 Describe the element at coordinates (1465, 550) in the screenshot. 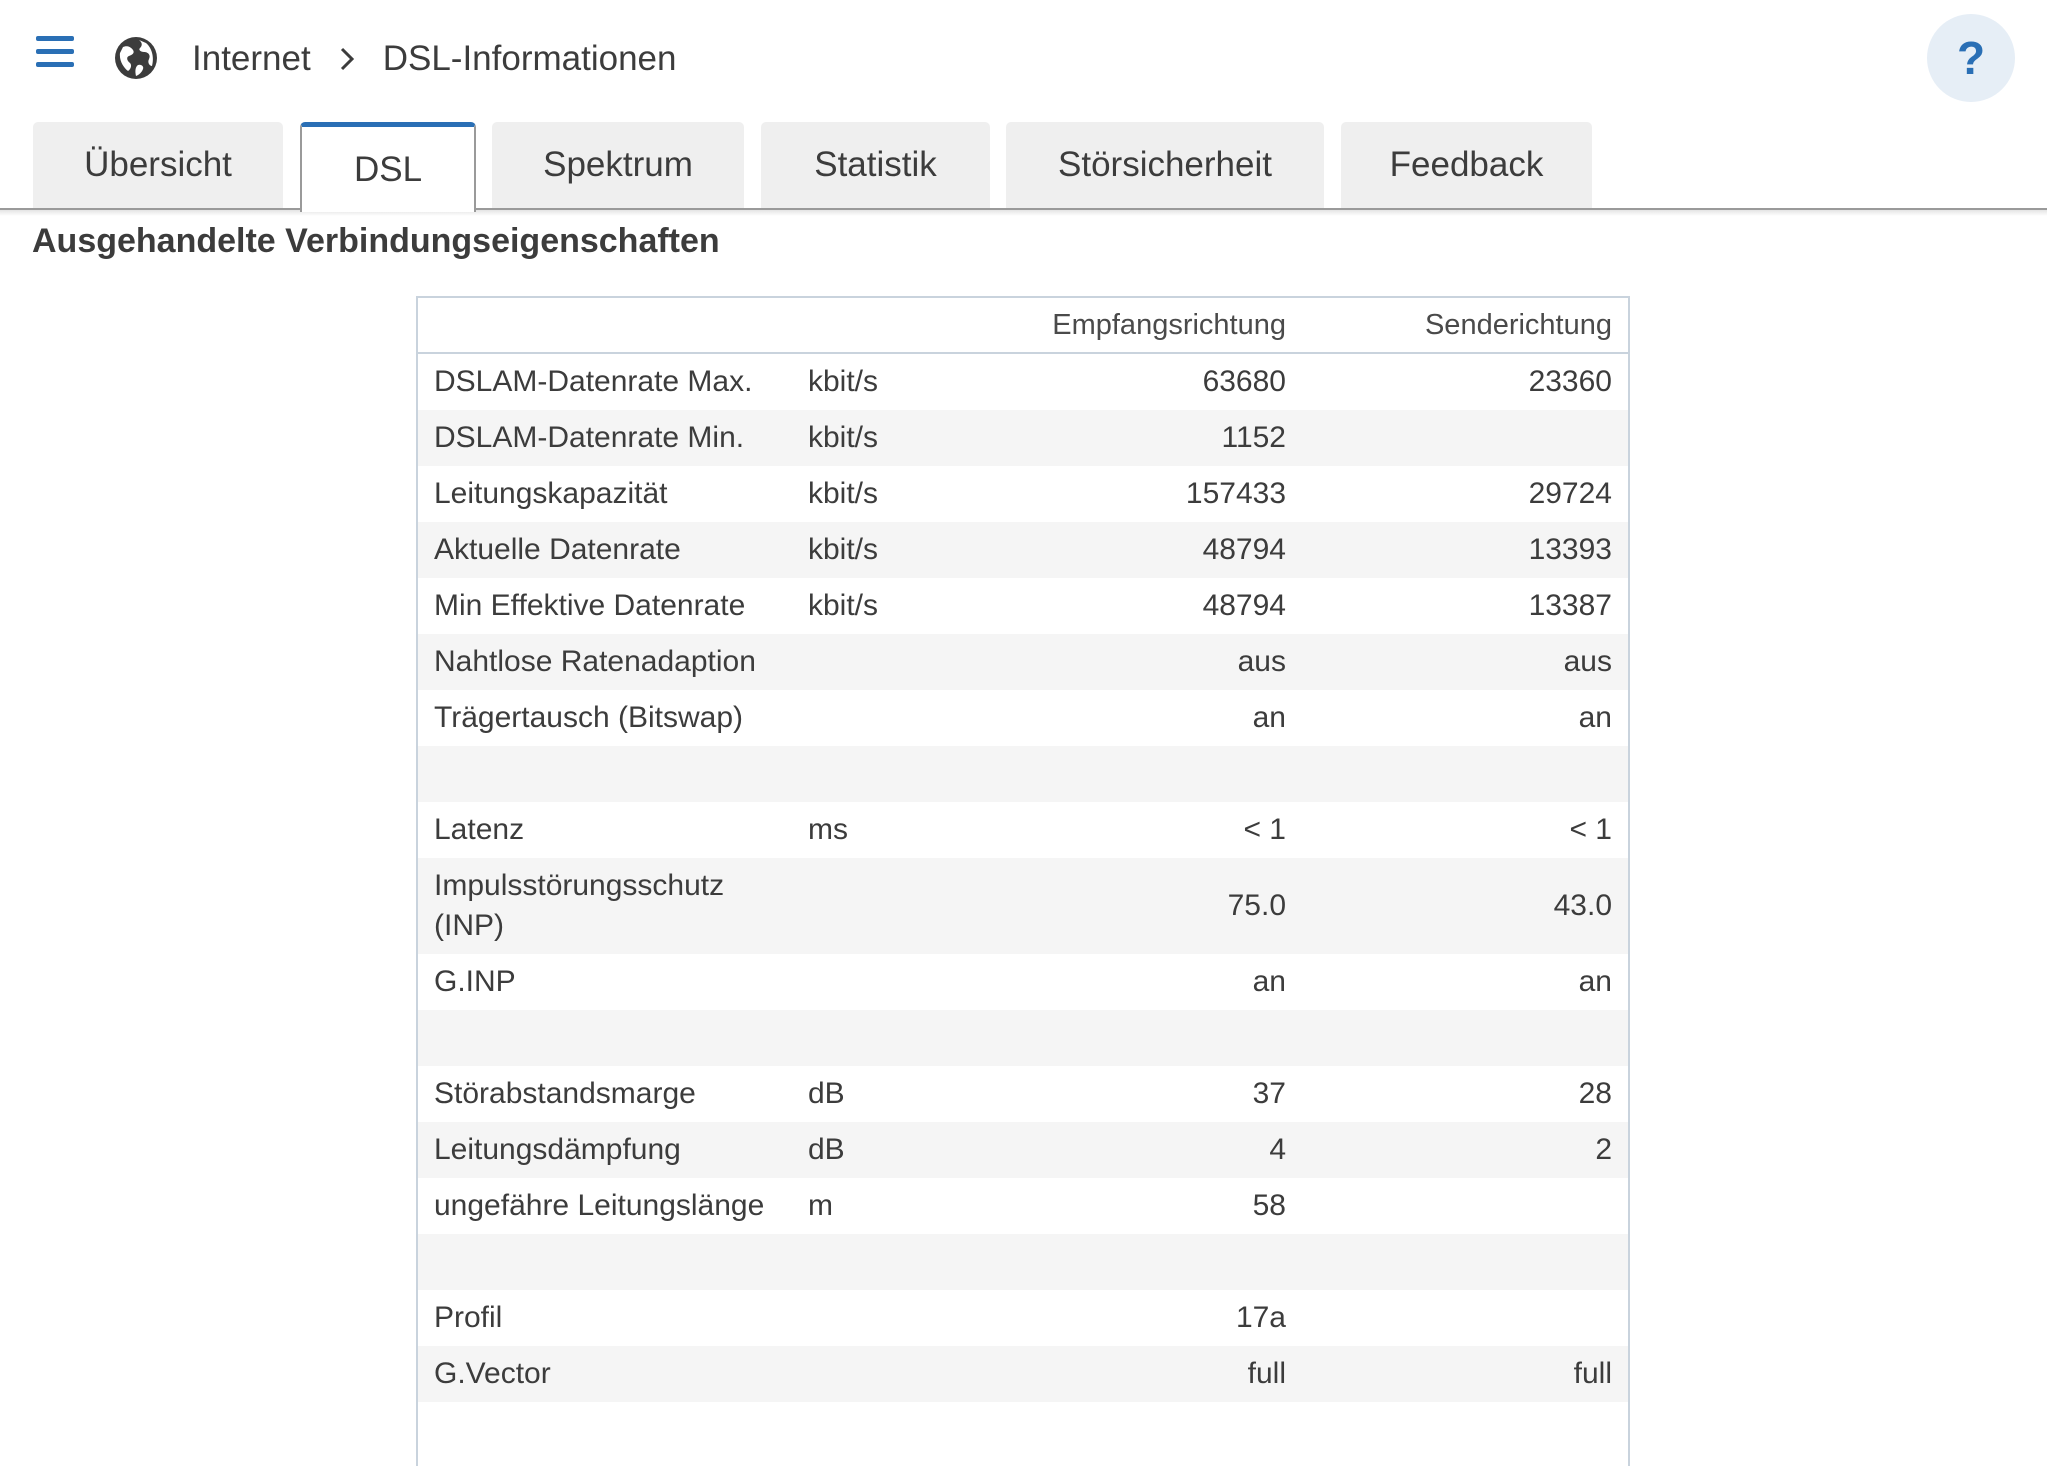

I see `row-value-senderichtung: 13393` at that location.